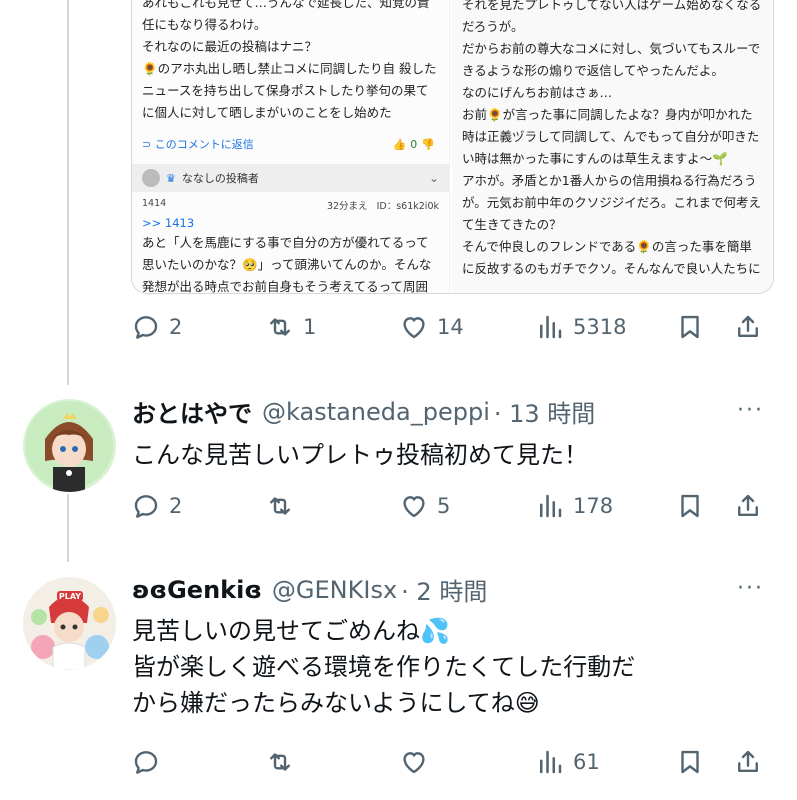 This screenshot has width=797, height=800. I want to click on views-count: 178, so click(593, 506).